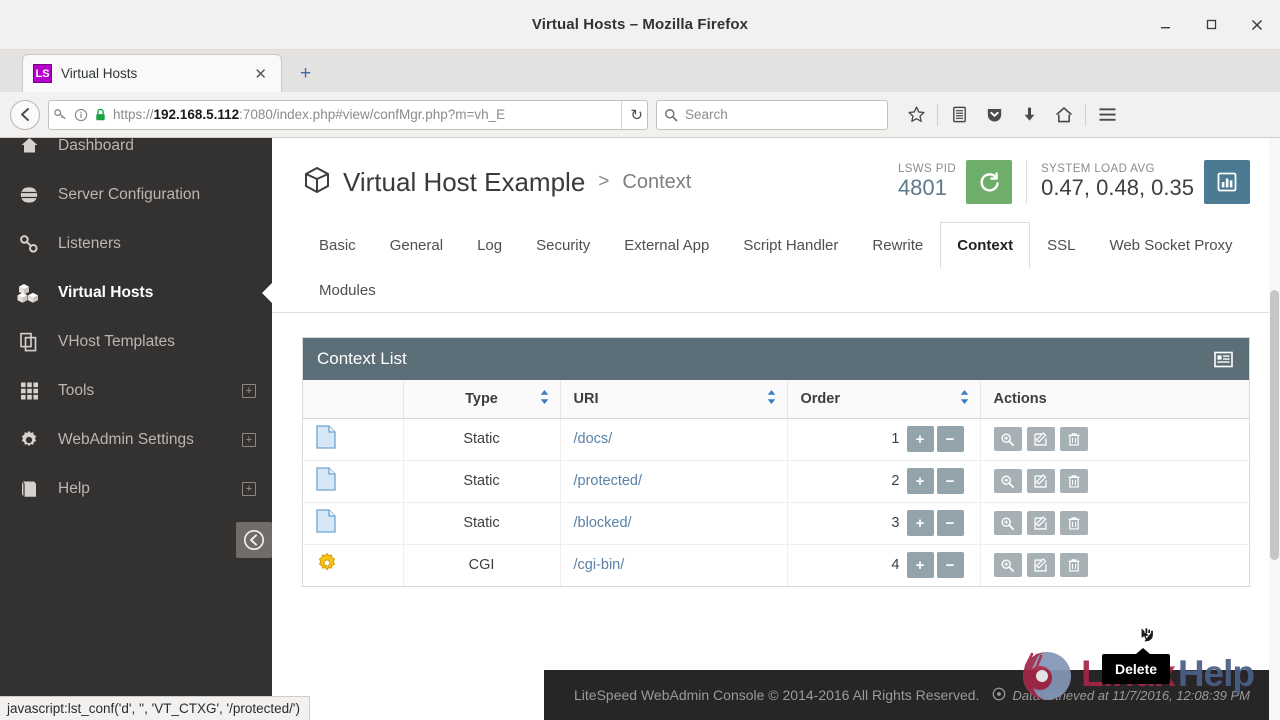 This screenshot has width=1280, height=720. Describe the element at coordinates (100, 115) in the screenshot. I see `lock-icon` at that location.